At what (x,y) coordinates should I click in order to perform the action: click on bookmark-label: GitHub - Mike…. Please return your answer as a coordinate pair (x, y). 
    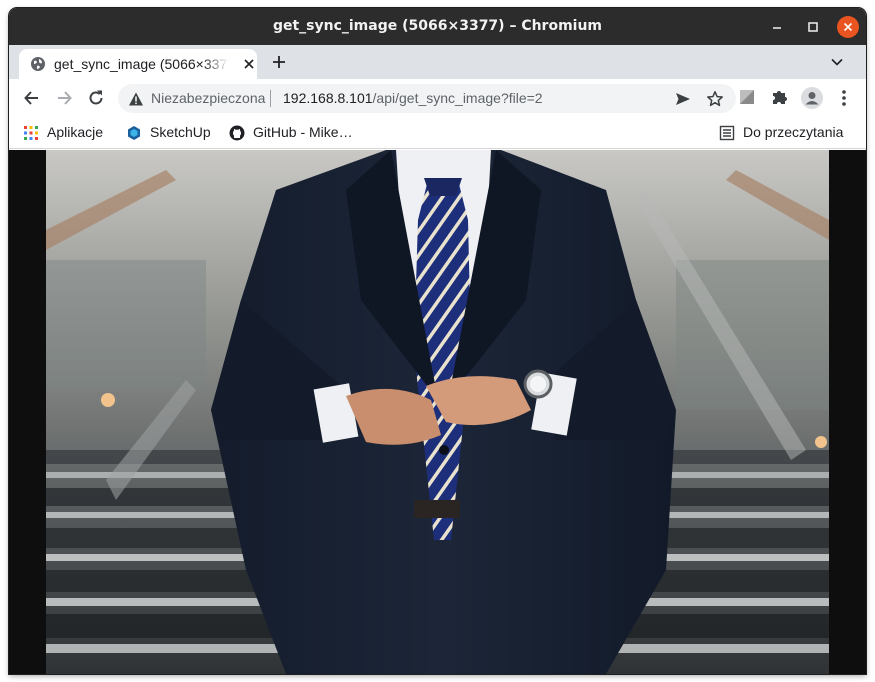
    Looking at the image, I should click on (303, 132).